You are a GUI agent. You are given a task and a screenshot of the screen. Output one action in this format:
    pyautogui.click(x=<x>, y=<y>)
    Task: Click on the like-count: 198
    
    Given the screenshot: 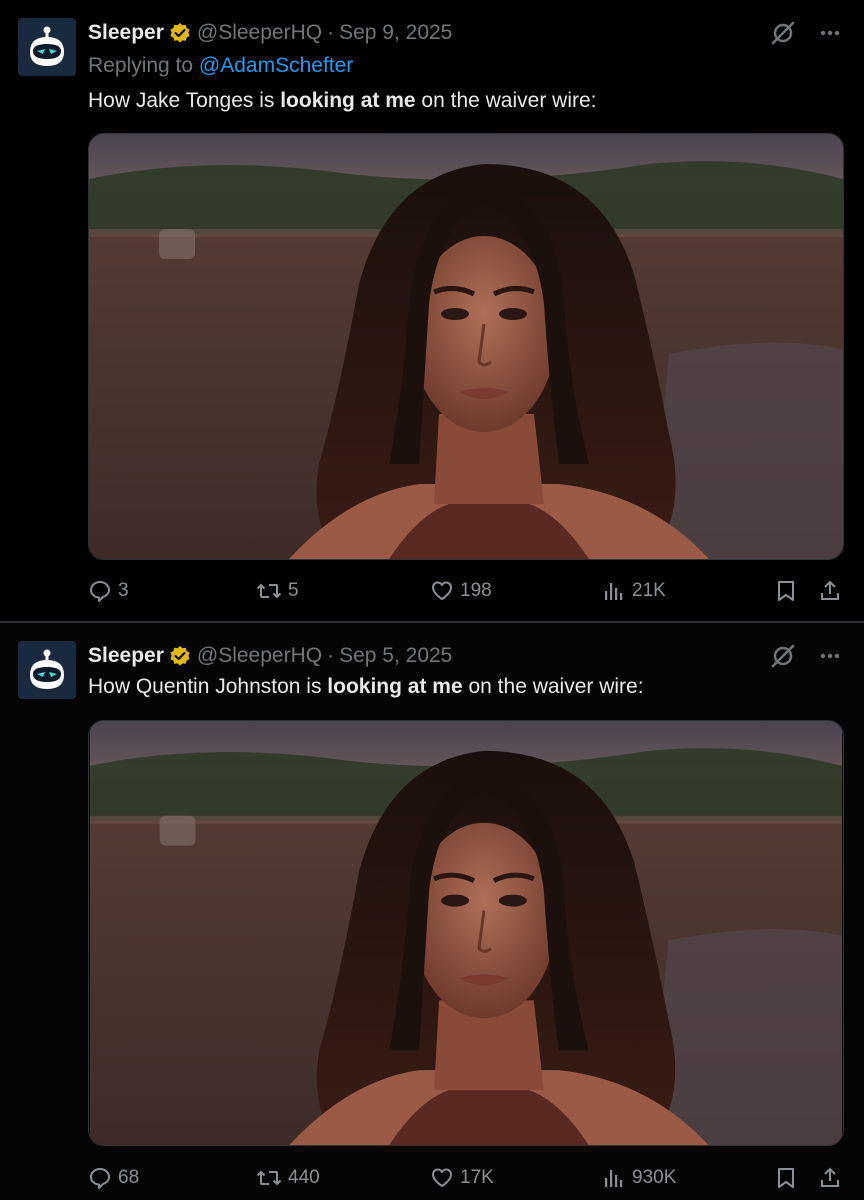 What is the action you would take?
    pyautogui.click(x=476, y=590)
    